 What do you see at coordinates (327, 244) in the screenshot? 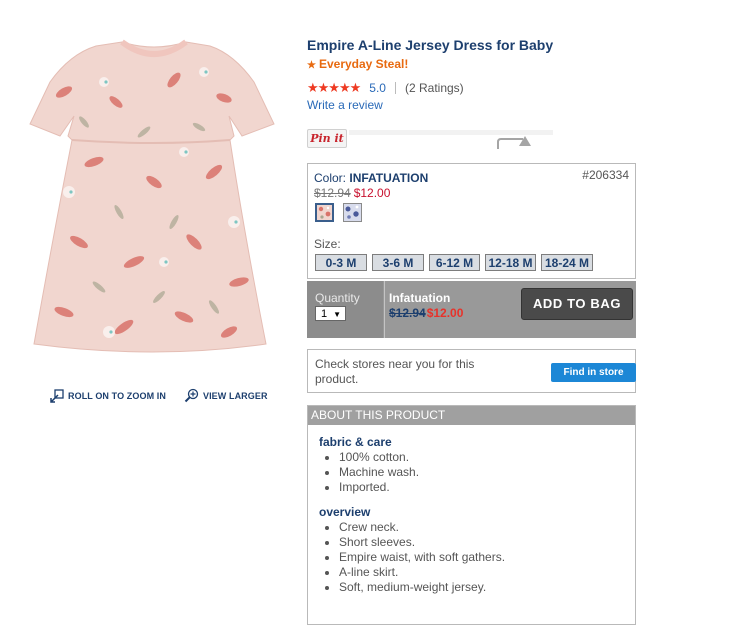
I see `size-label: Size:` at bounding box center [327, 244].